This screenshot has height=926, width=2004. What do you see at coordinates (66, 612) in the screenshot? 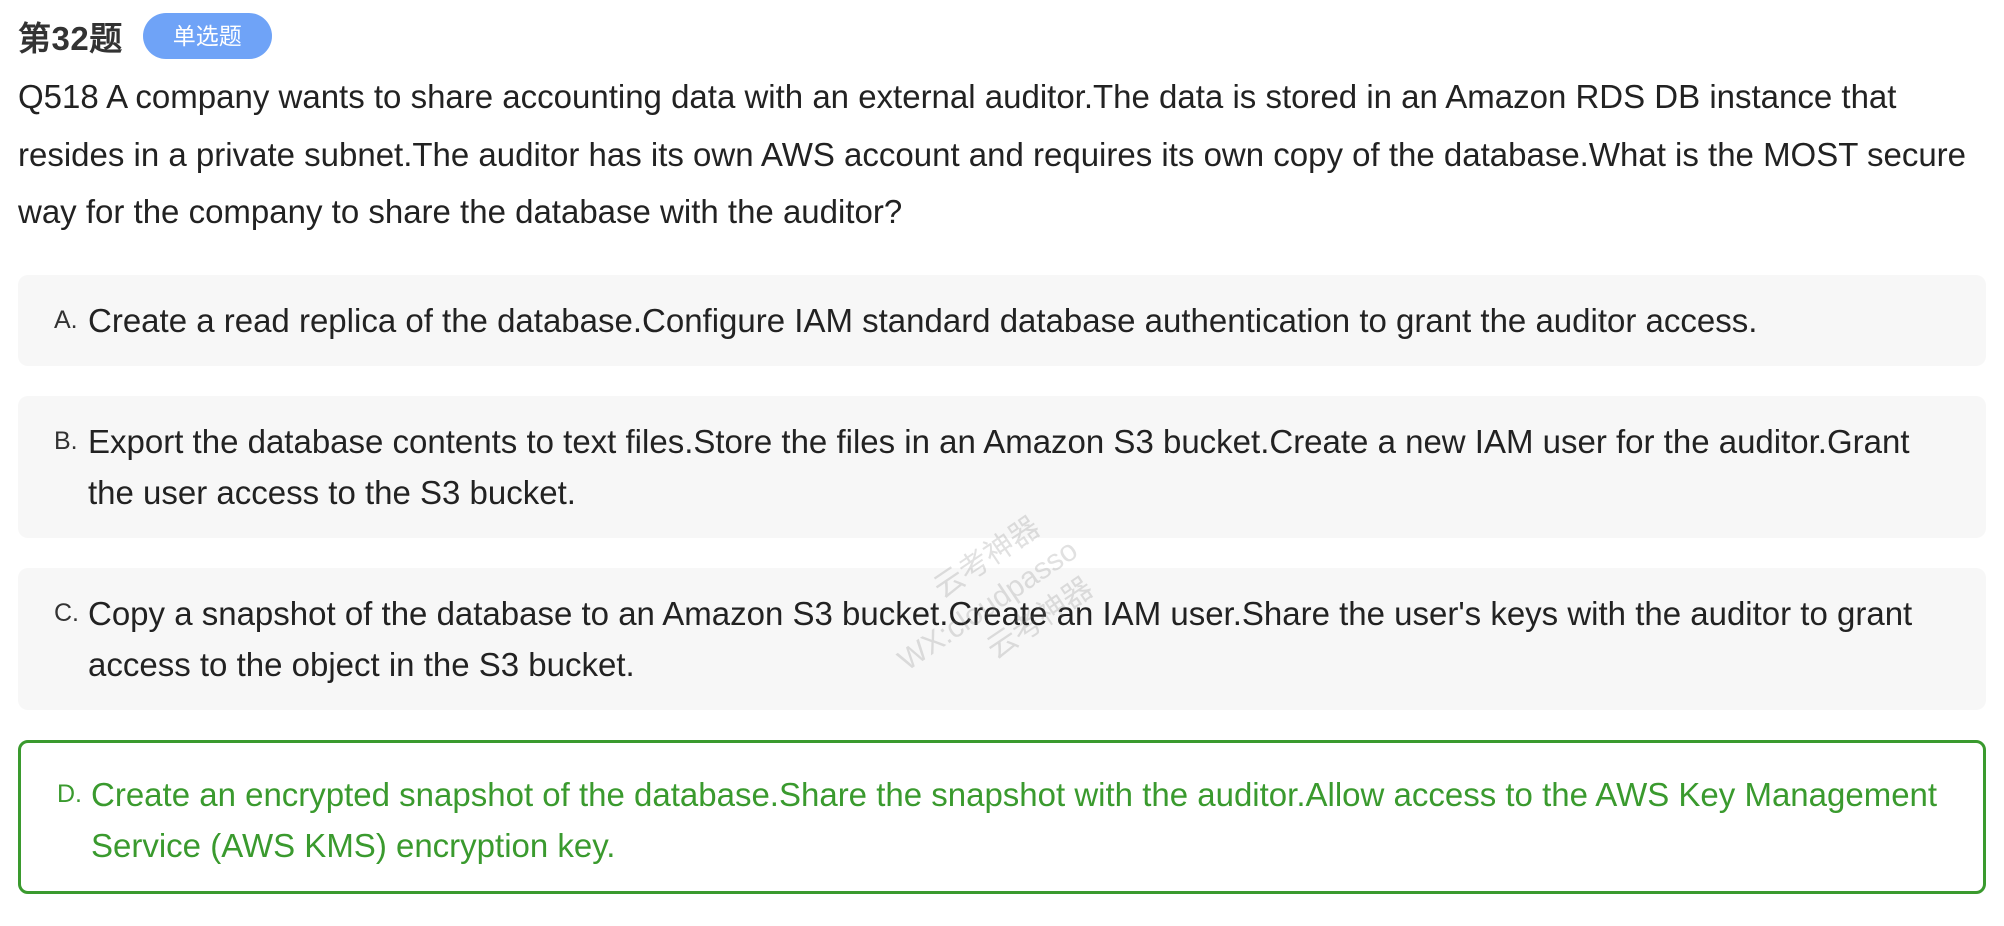
I see `option-letter: C.` at bounding box center [66, 612].